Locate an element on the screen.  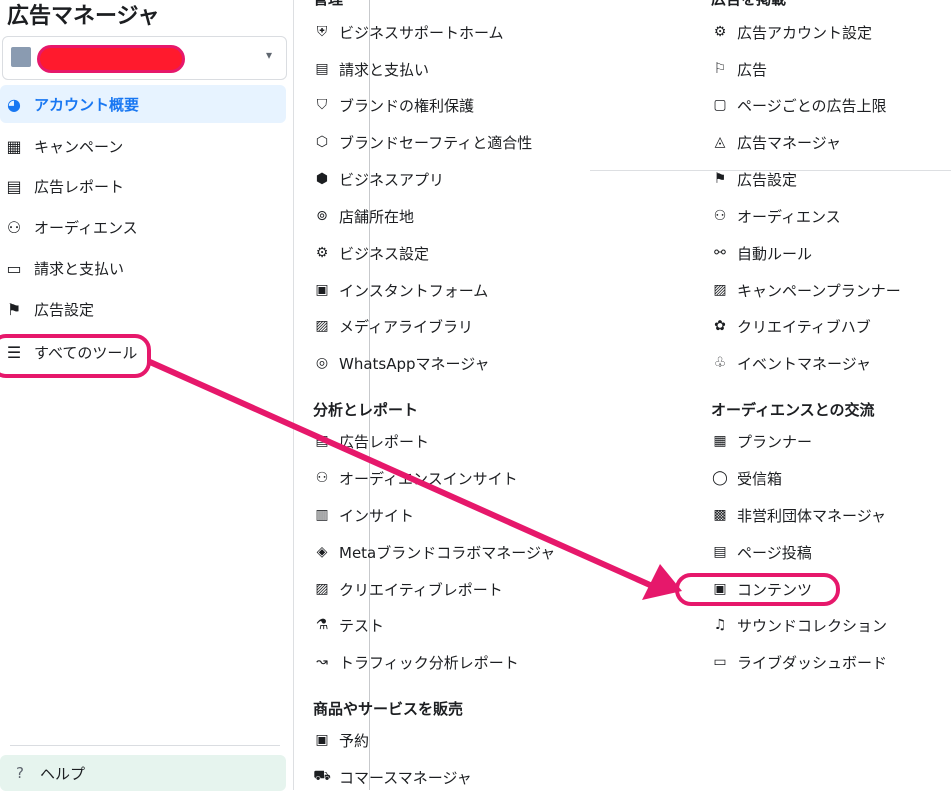
menu-item-brand-rights: ⛉ ブランドの権利保護 is located at coordinates (393, 105).